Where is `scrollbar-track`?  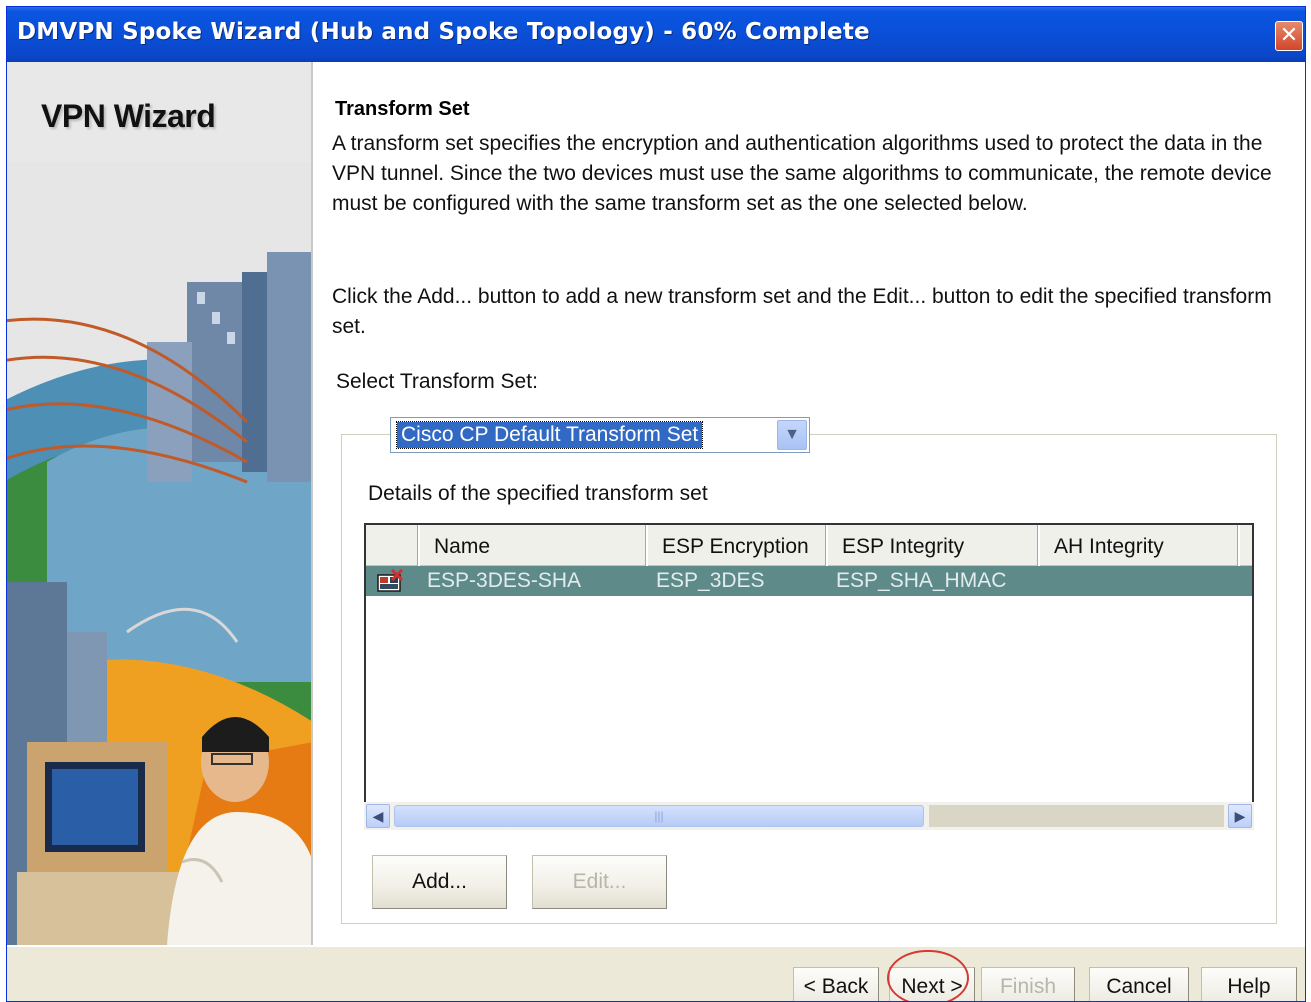 scrollbar-track is located at coordinates (1076, 816).